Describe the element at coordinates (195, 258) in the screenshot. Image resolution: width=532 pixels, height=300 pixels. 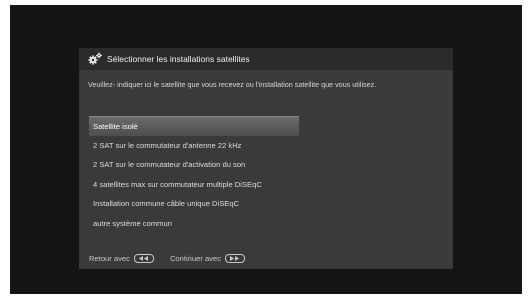
I see `continue-label: Continuer avec` at that location.